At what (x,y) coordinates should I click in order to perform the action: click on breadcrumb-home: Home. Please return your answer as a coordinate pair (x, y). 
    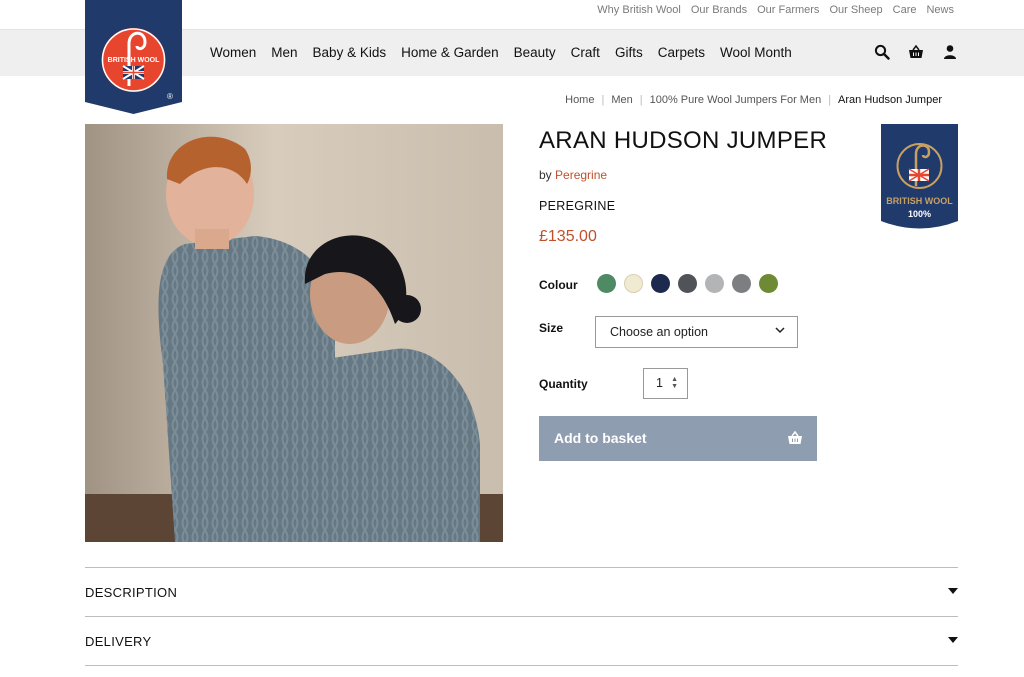
    Looking at the image, I should click on (579, 100).